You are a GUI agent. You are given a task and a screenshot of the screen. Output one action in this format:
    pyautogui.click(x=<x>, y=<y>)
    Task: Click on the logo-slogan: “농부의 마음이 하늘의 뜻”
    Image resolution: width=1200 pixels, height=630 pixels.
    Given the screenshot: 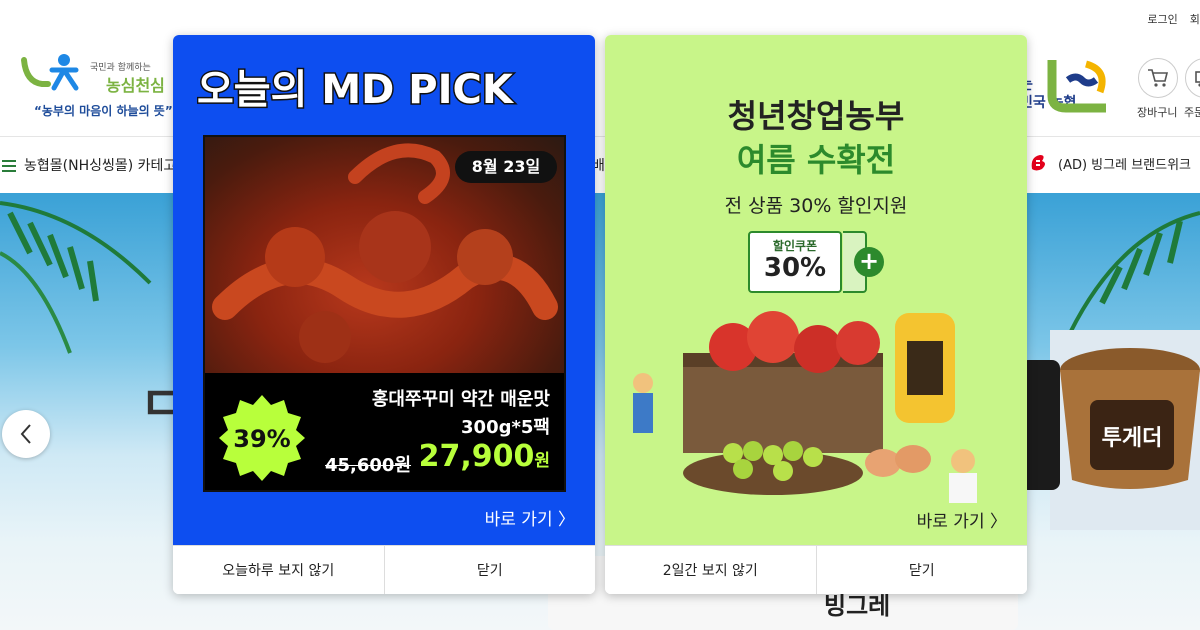 What is the action you would take?
    pyautogui.click(x=103, y=111)
    